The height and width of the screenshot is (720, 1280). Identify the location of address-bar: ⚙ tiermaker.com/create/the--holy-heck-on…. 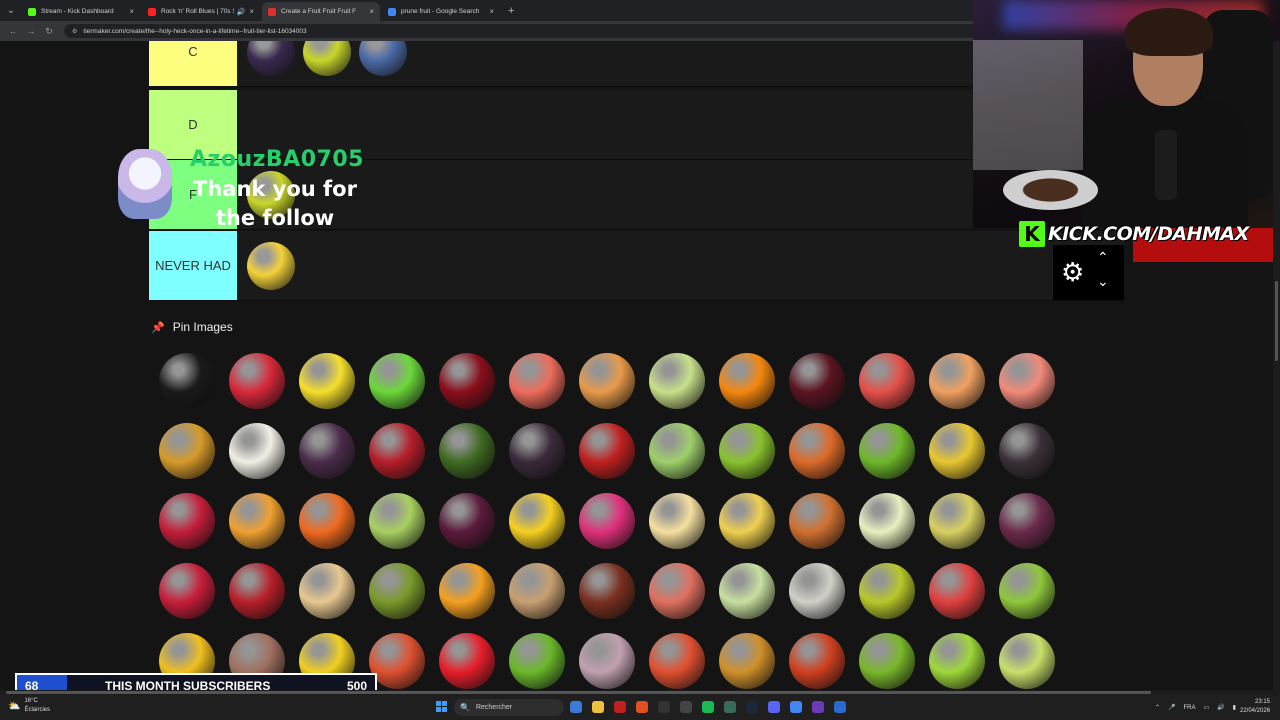
(554, 31).